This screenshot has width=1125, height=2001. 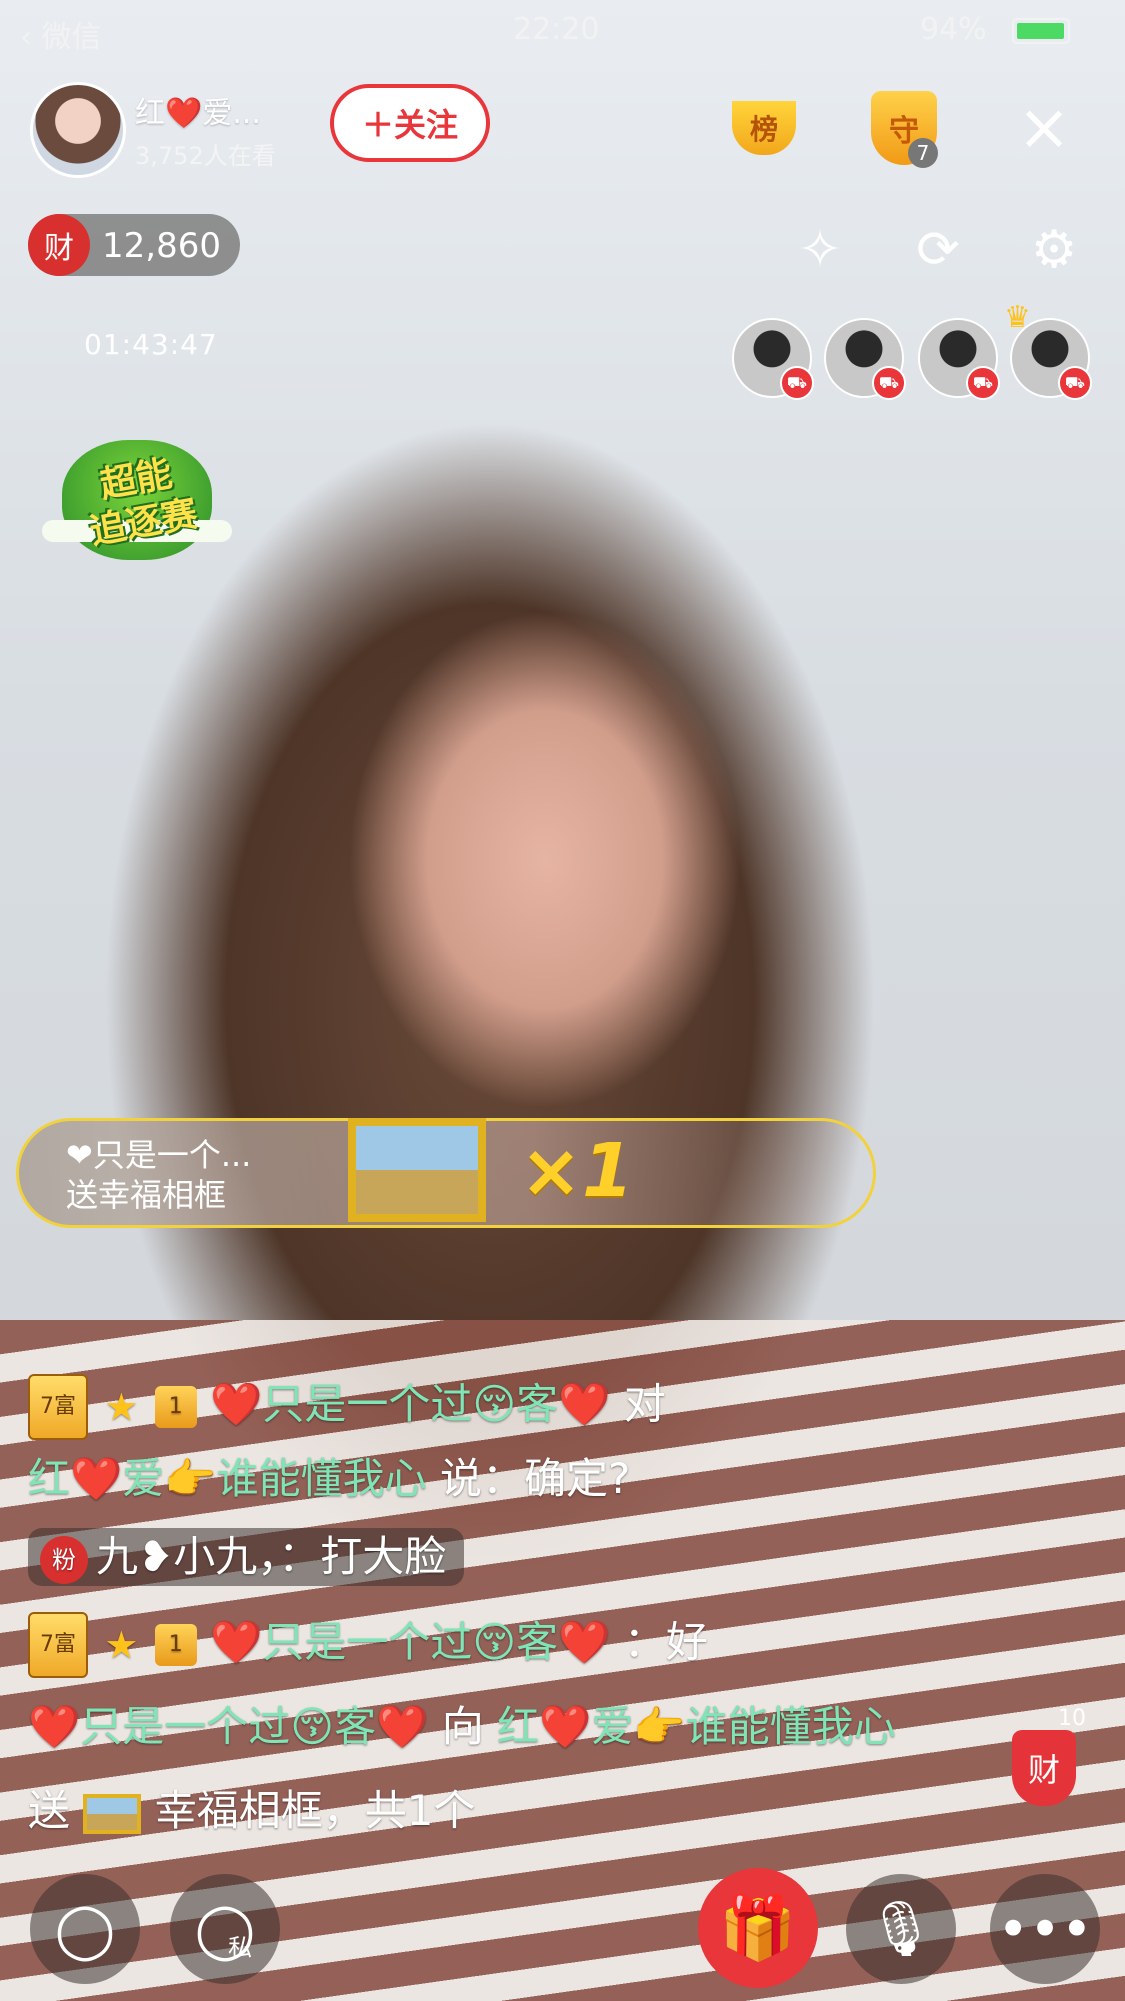 I want to click on chat-text: ：好, so click(x=665, y=1642).